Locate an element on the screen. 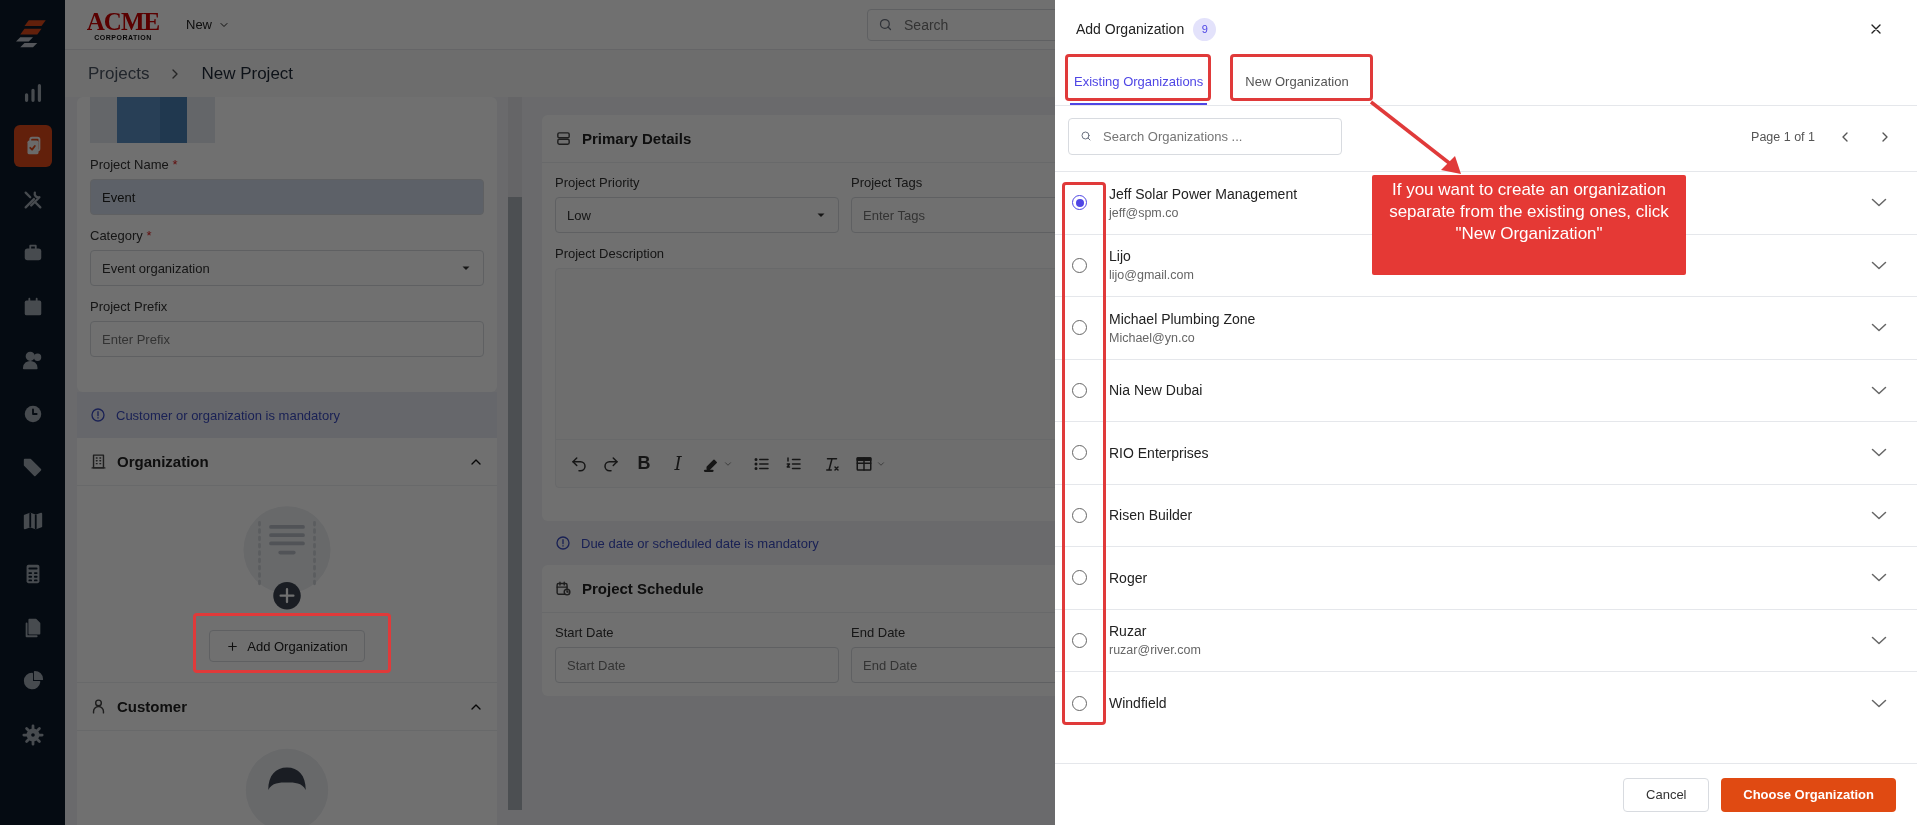 The width and height of the screenshot is (1917, 825). add-organization-button: Add Organization is located at coordinates (287, 646).